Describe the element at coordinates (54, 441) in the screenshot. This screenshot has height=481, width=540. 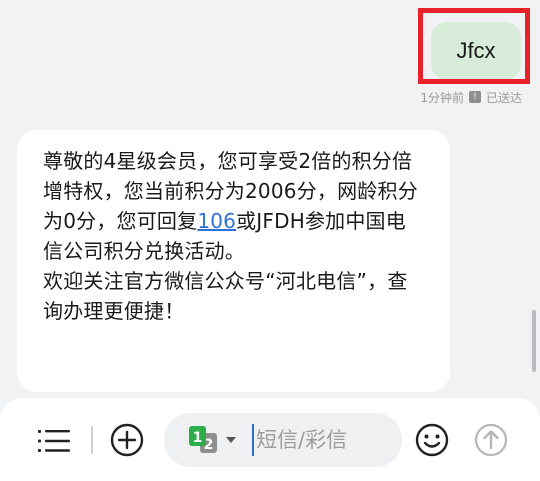
I see `list-menu-icon` at that location.